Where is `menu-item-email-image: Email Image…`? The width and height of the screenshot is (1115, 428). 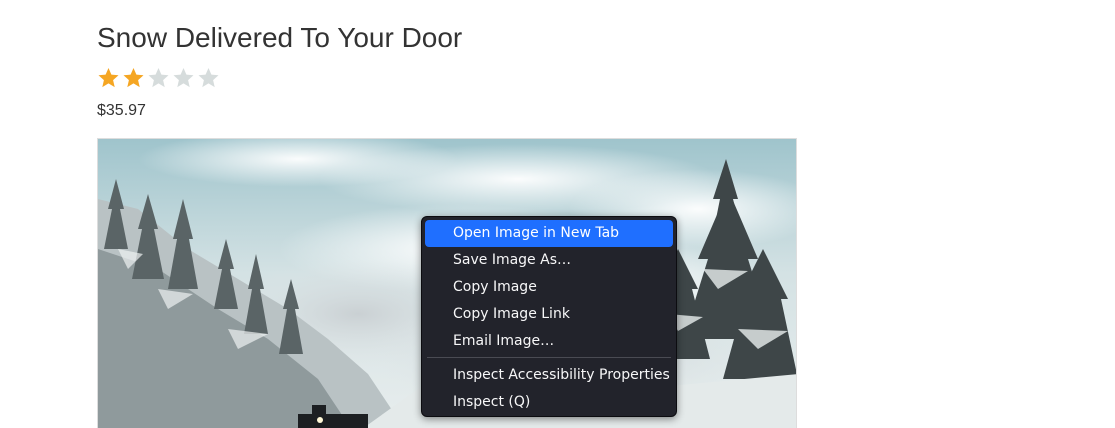
menu-item-email-image: Email Image… is located at coordinates (549, 341).